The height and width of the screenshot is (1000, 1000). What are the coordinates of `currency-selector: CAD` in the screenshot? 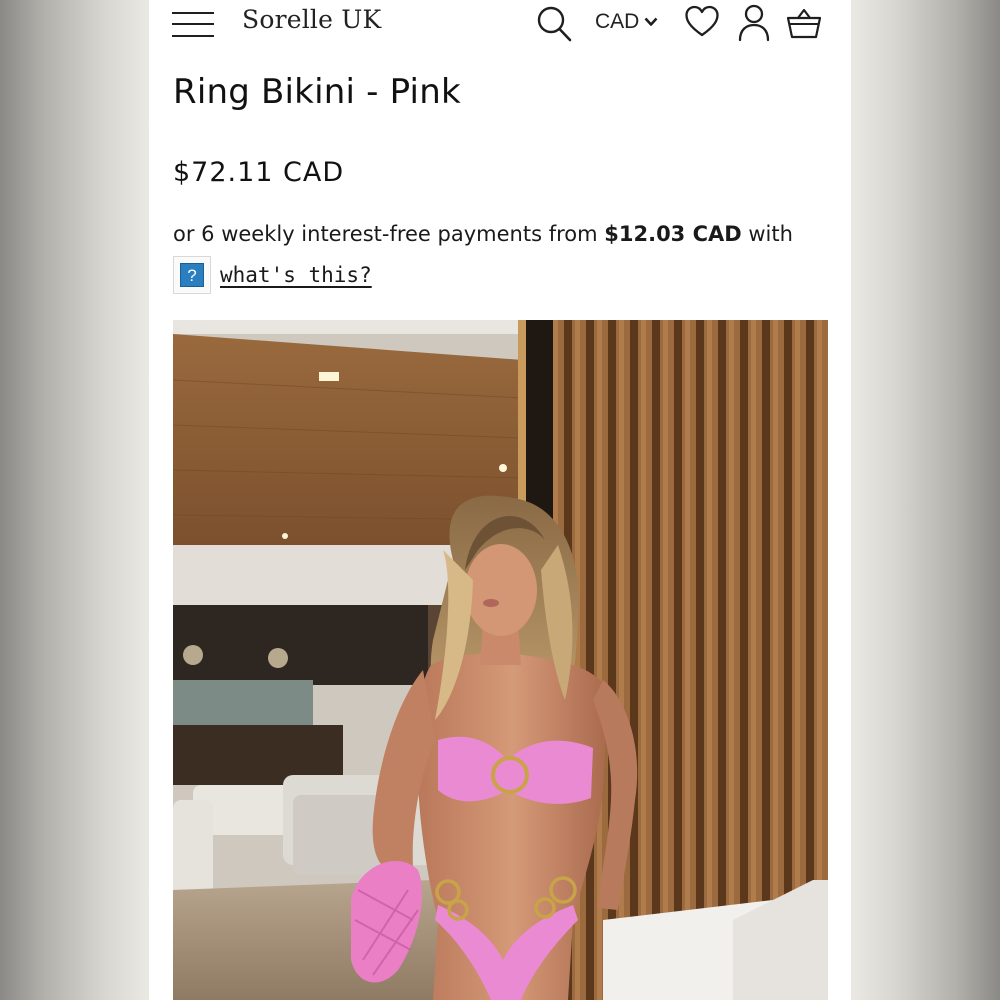 It's located at (626, 22).